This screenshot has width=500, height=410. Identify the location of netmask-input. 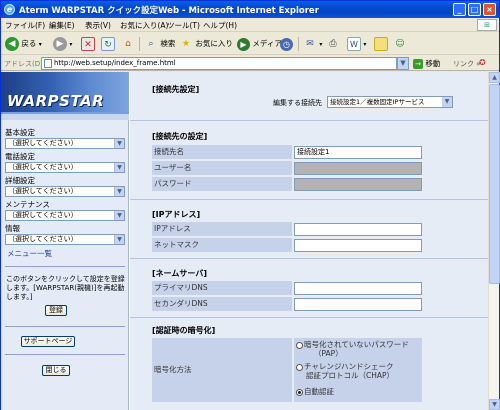
(358, 245).